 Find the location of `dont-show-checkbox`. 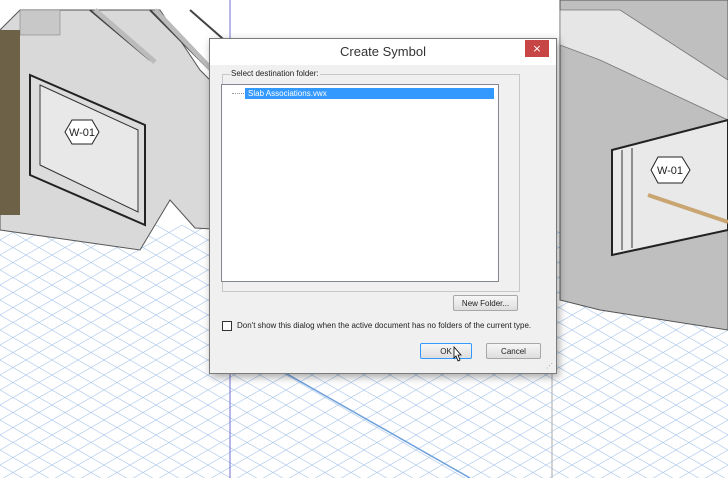

dont-show-checkbox is located at coordinates (227, 326).